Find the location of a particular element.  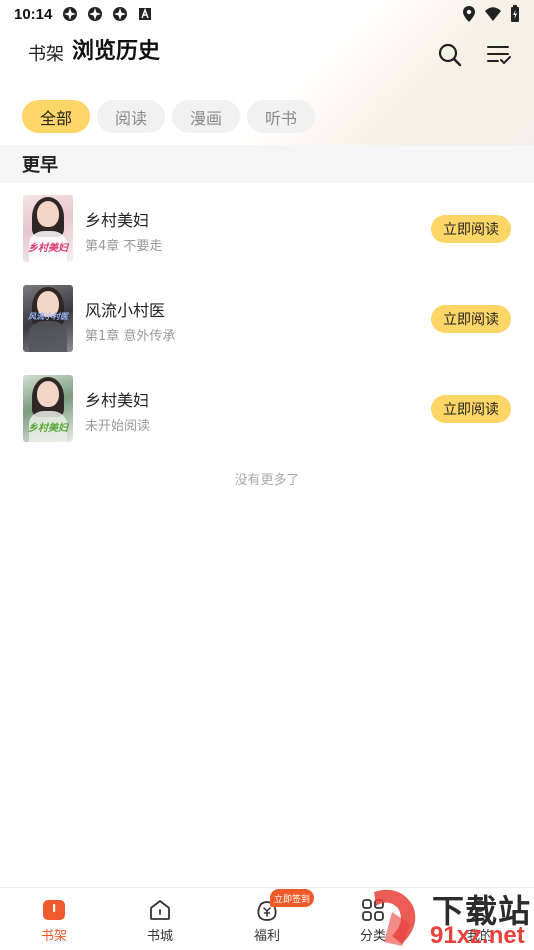

book-cover: 风流小村医 is located at coordinates (48, 318).